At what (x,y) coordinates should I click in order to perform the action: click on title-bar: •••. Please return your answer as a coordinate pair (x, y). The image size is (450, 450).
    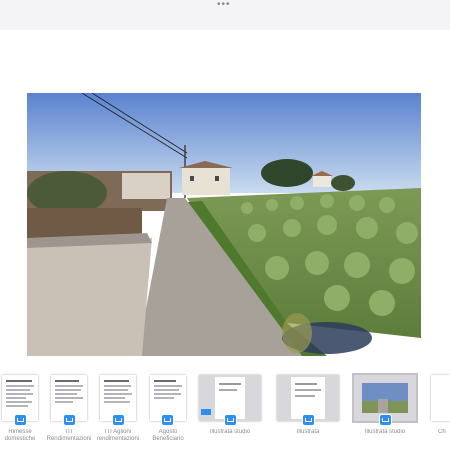
    Looking at the image, I should click on (225, 15).